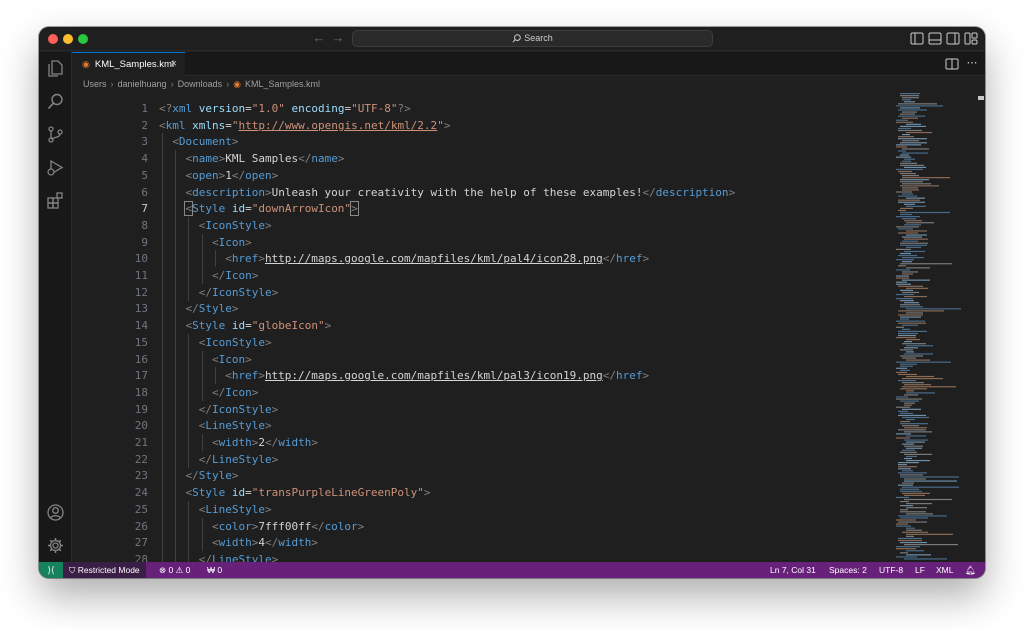 The image size is (1024, 629). Describe the element at coordinates (68, 39) in the screenshot. I see `minimize-window-button` at that location.